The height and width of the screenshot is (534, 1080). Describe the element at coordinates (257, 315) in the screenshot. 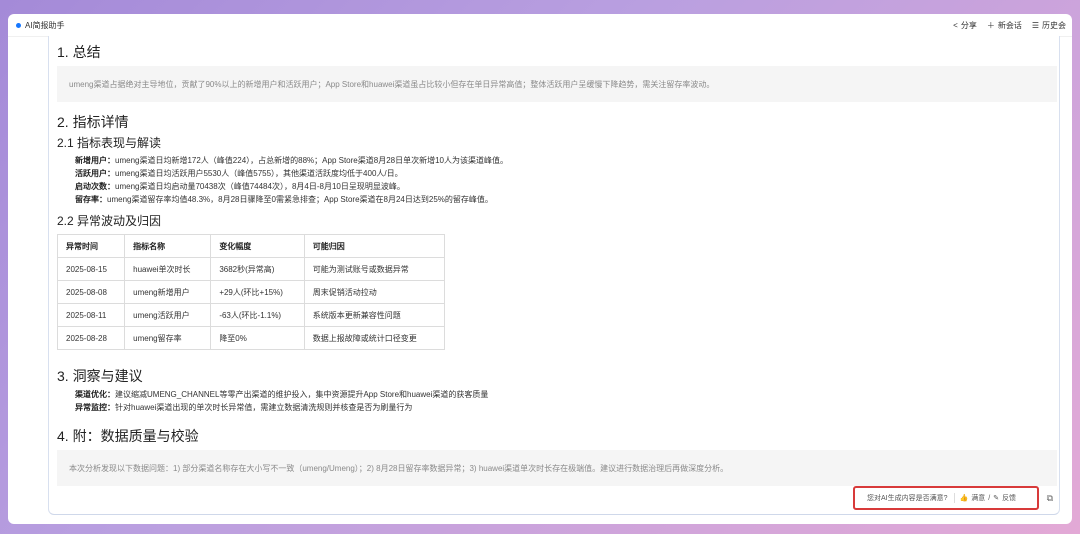

I see `table-cell: -63人(环比-1.1%)` at that location.